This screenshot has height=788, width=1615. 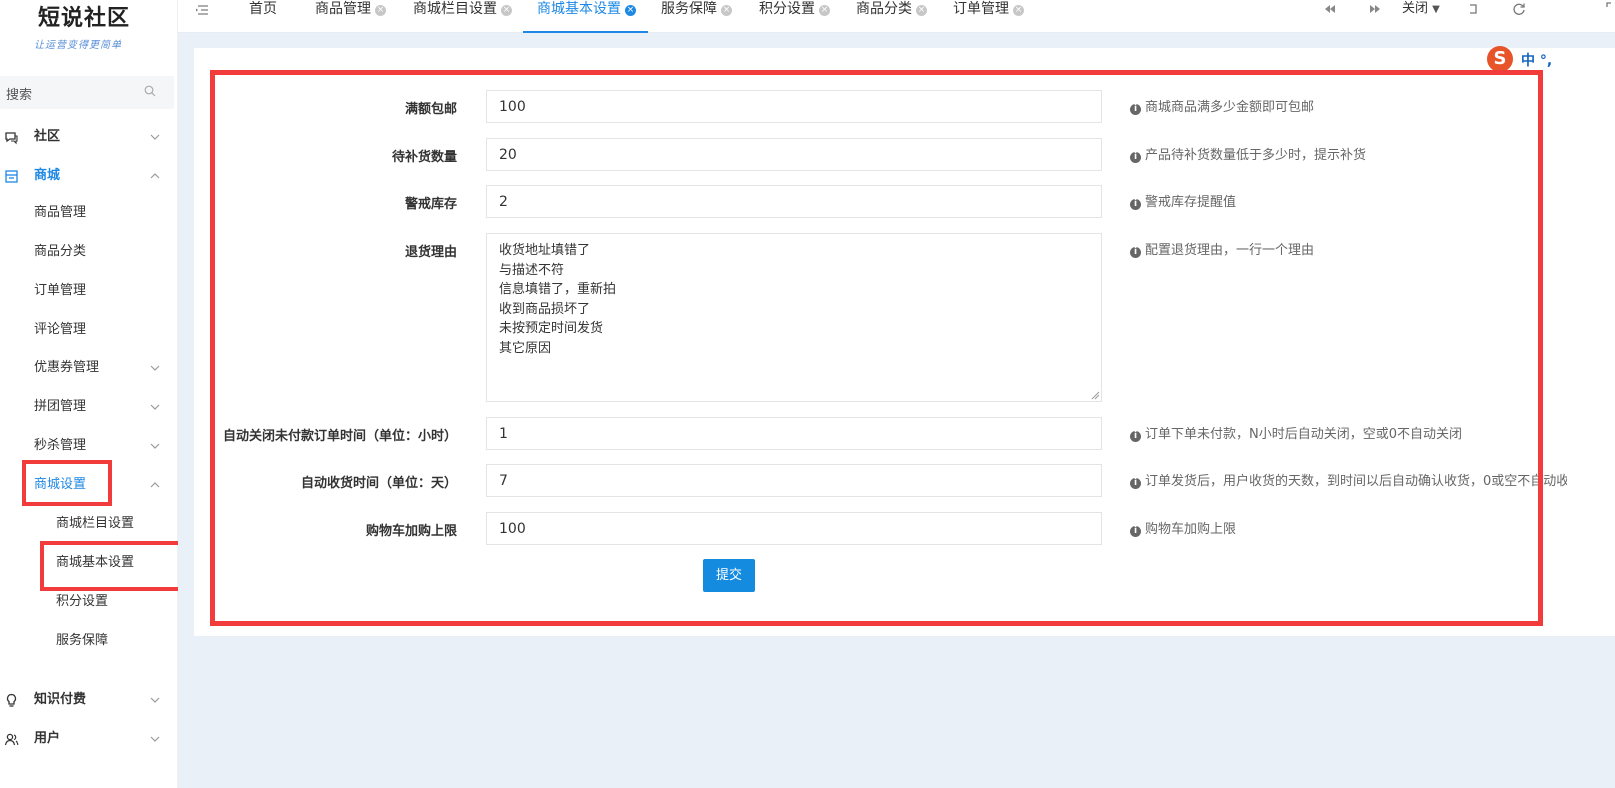 I want to click on tab-mall-column-settings: 商城栏目设置 ×, so click(x=462, y=16).